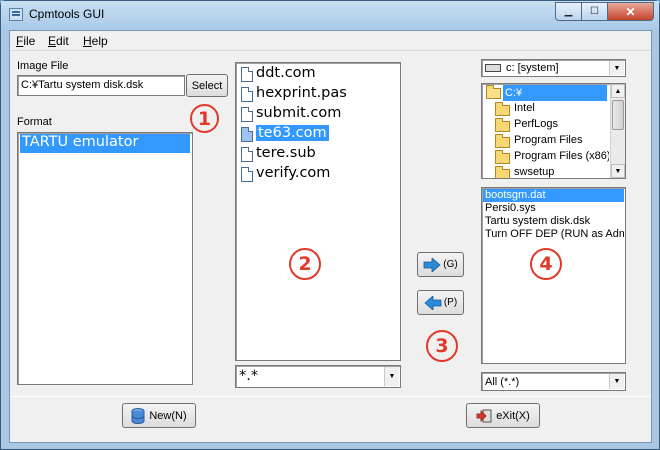  I want to click on put-button: (P), so click(440, 302).